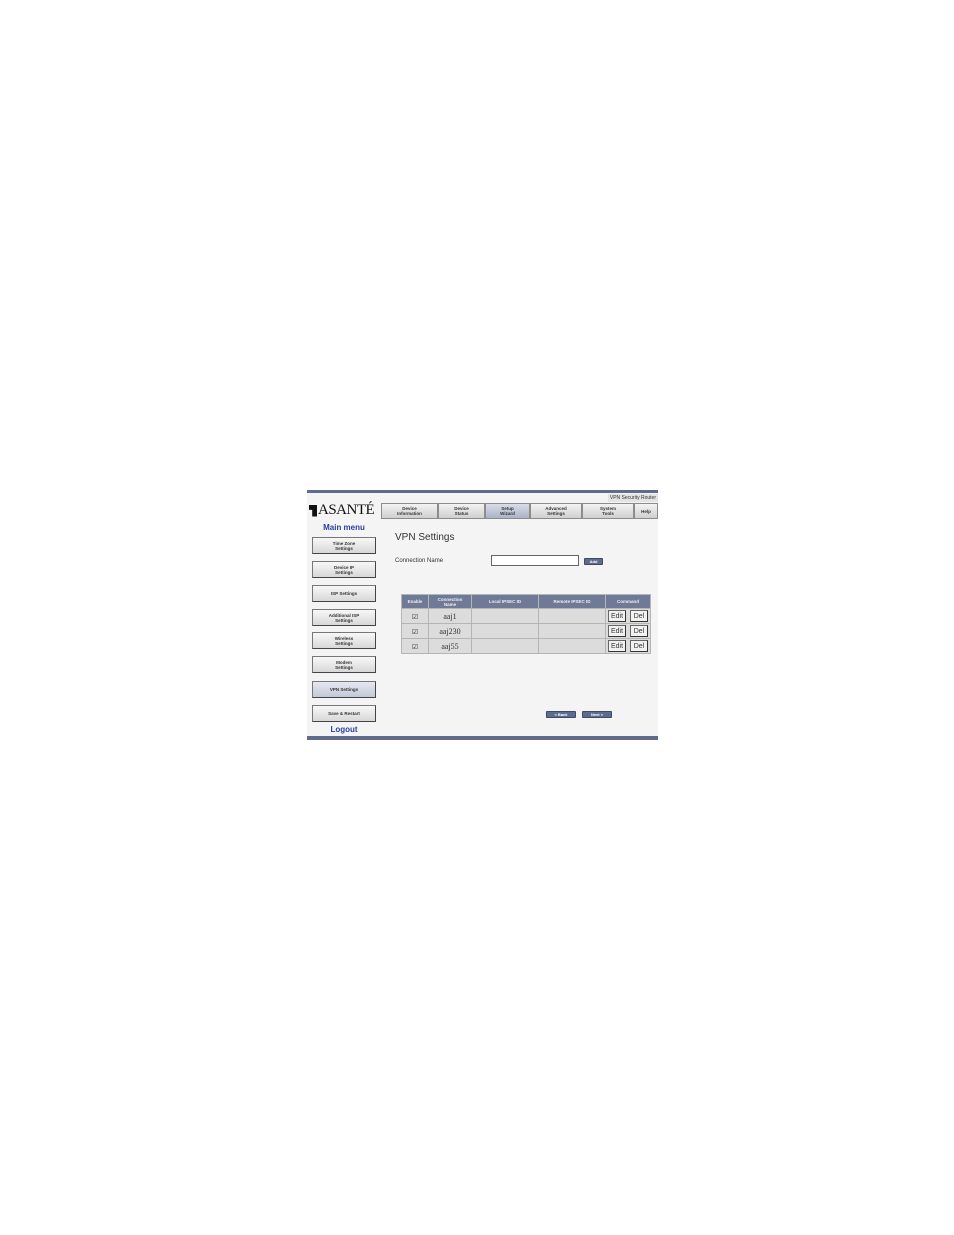 The height and width of the screenshot is (1235, 954). Describe the element at coordinates (632, 498) in the screenshot. I see `product-label: VPN Security Router` at that location.